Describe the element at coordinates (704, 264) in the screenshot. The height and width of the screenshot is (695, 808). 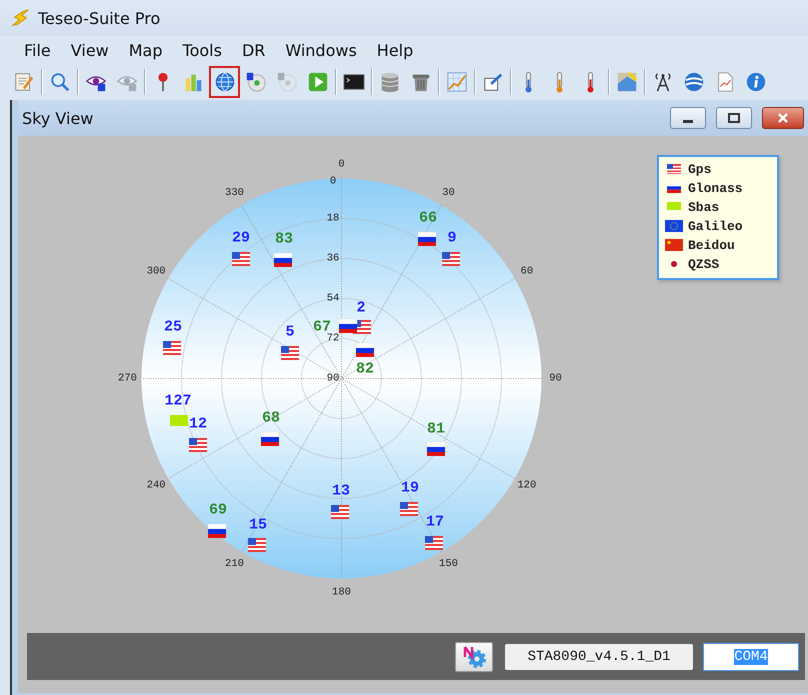
I see `legend-label: QZSS` at that location.